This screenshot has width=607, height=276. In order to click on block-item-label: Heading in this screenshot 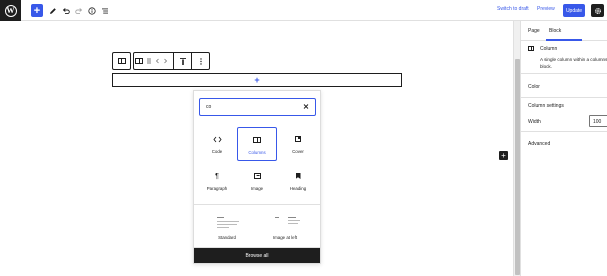, I will do `click(298, 188)`.